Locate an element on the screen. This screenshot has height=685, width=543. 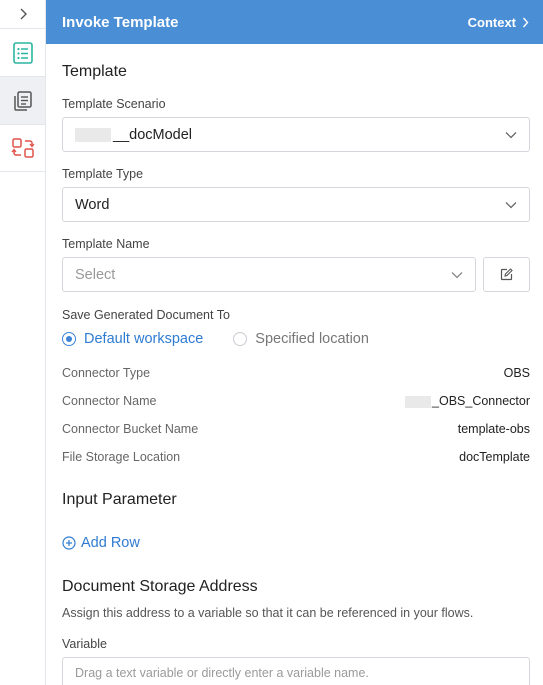
detail-row: Connector Name _OBS_Connector is located at coordinates (296, 401).